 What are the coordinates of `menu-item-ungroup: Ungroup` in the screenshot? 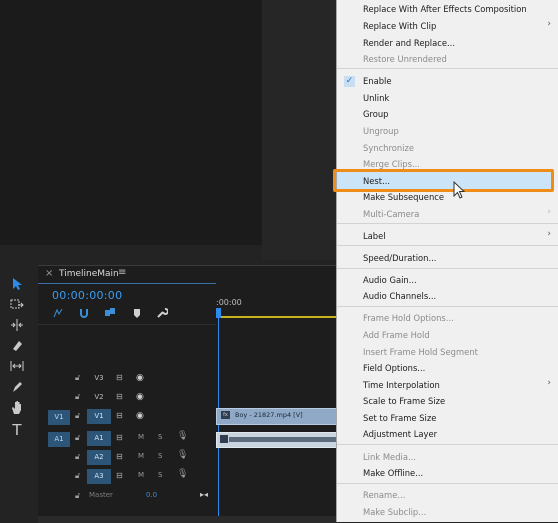 It's located at (381, 131).